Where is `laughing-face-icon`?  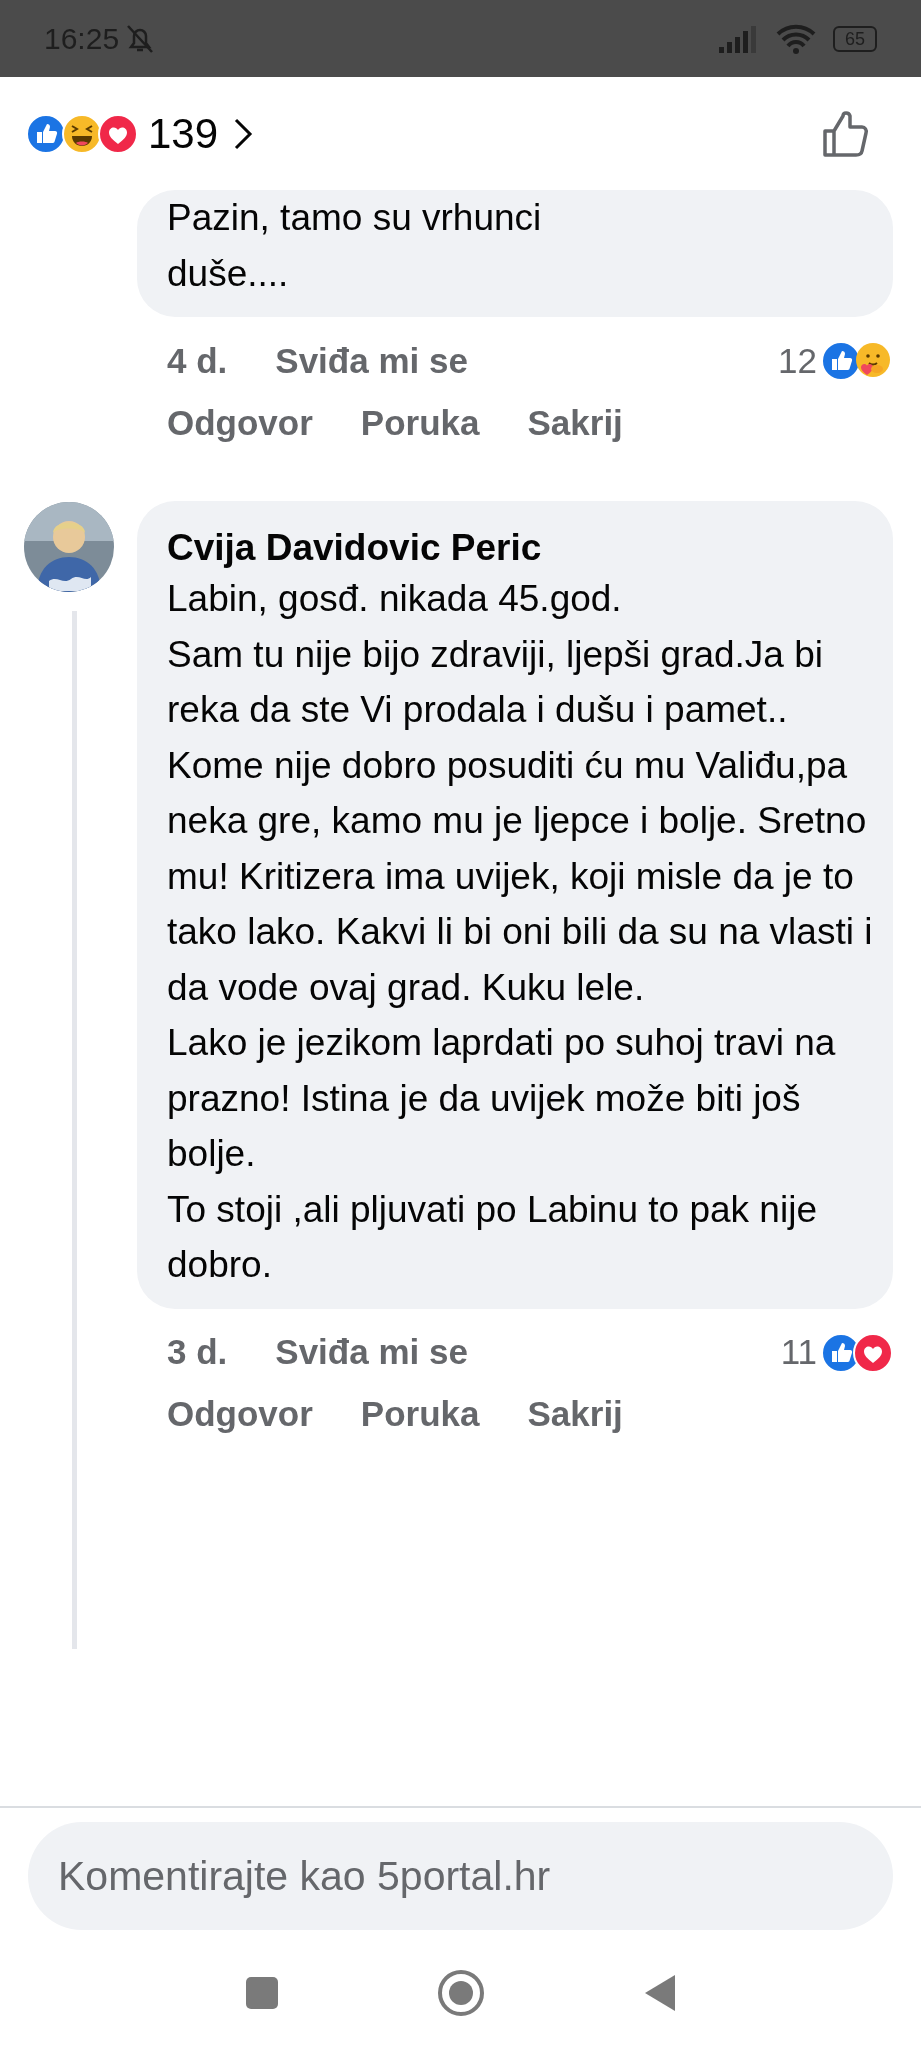 laughing-face-icon is located at coordinates (82, 133).